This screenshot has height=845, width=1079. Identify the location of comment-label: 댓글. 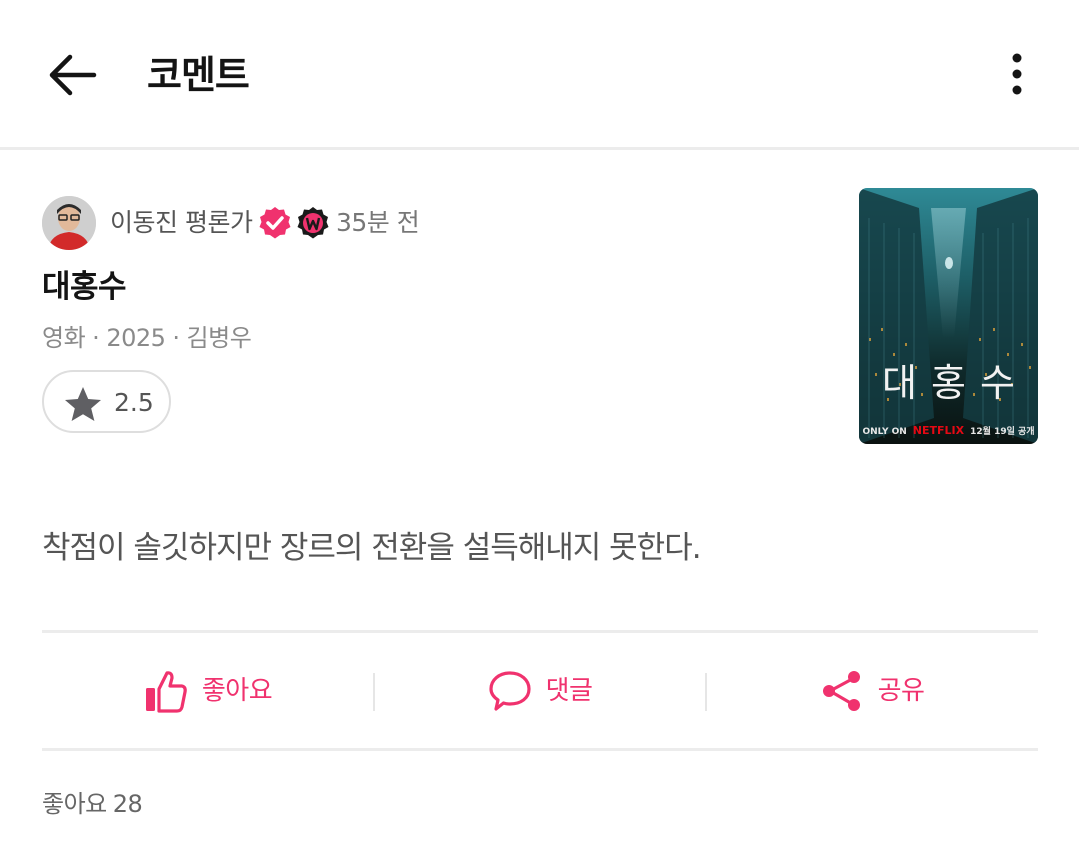
(569, 690).